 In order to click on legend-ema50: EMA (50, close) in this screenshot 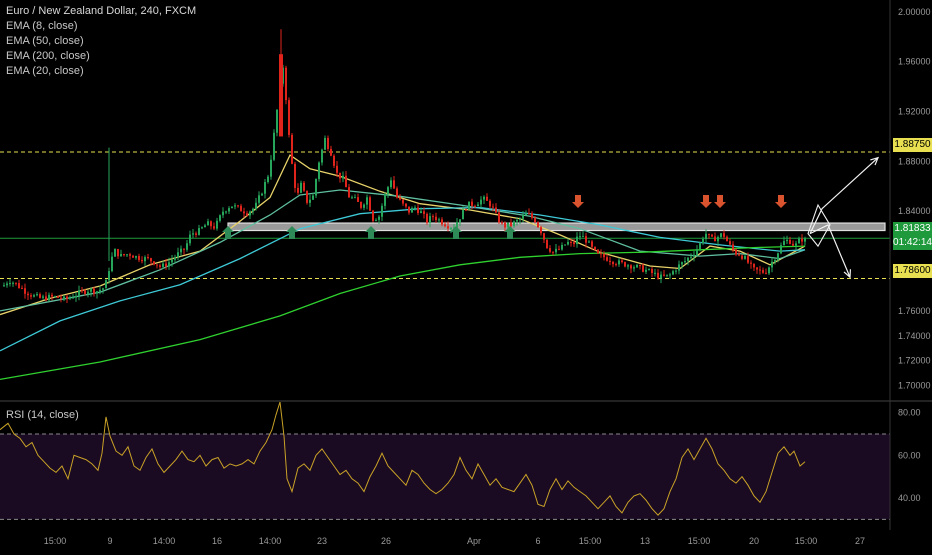, I will do `click(101, 41)`.